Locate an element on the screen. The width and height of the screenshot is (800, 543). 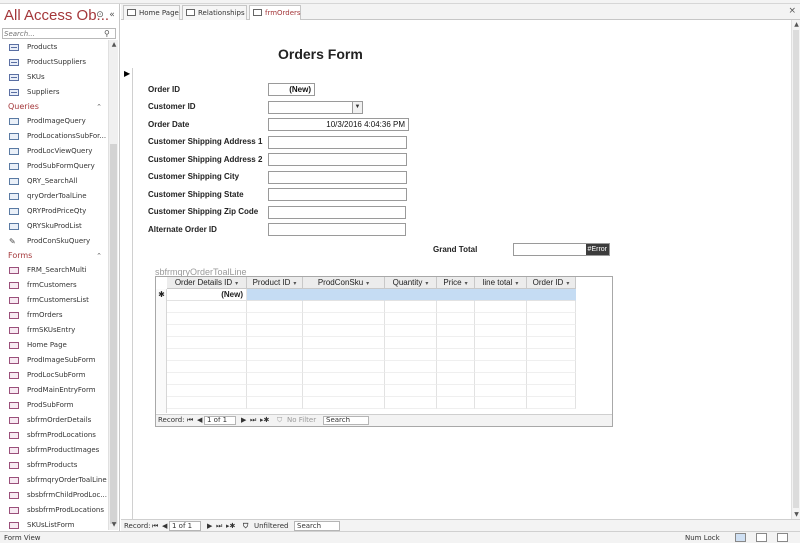
alt-order-id-field is located at coordinates (337, 229).